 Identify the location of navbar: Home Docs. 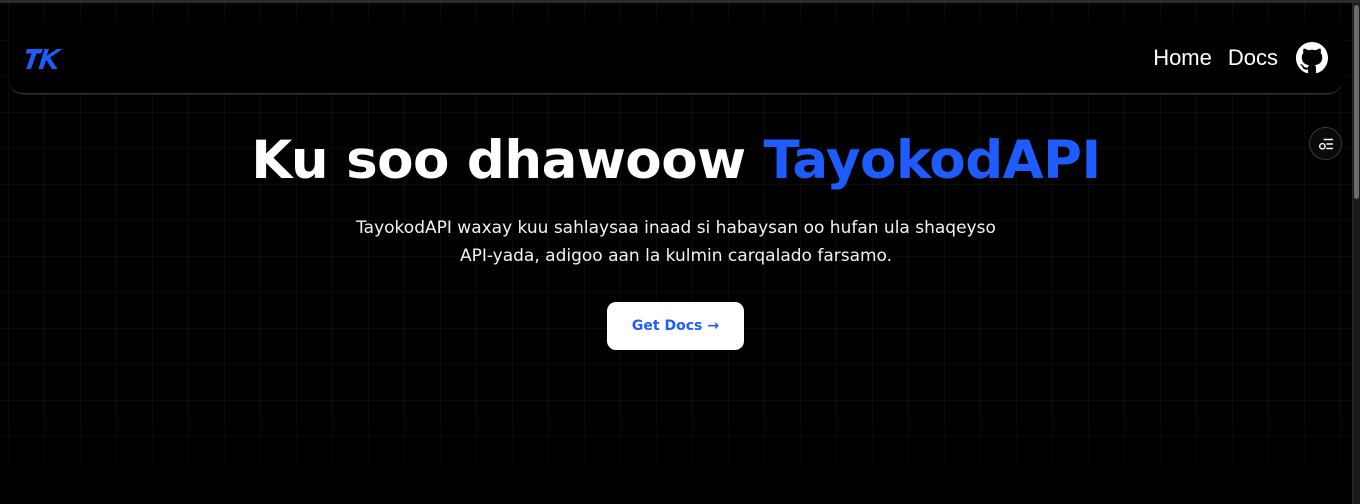
(675, 58).